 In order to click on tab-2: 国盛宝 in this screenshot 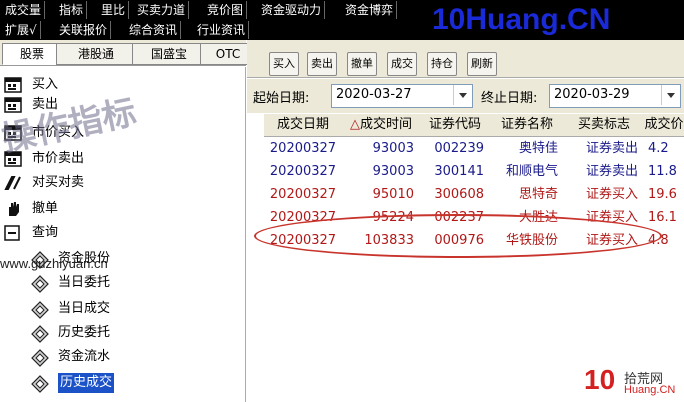, I will do `click(169, 54)`.